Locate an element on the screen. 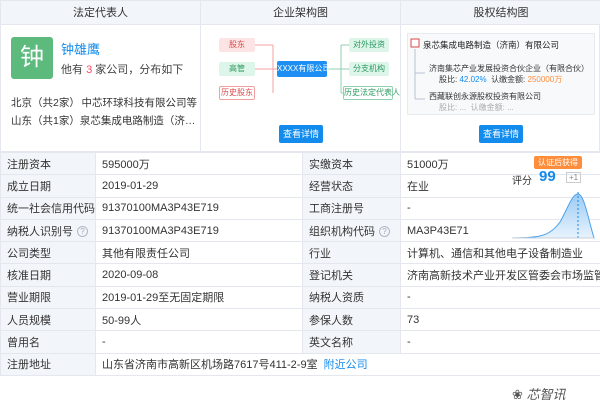  table-row: 人员规模 50-99人 参保人数 73 is located at coordinates (300, 320).